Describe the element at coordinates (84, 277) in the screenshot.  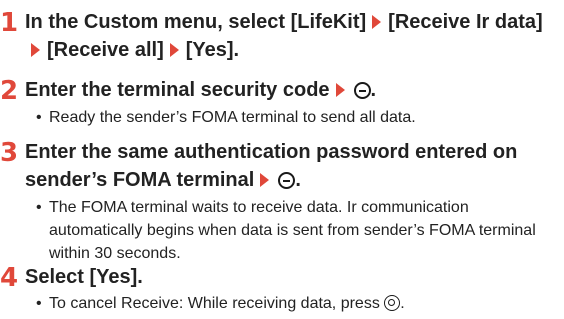
I see `step-text: Select [Yes].` at that location.